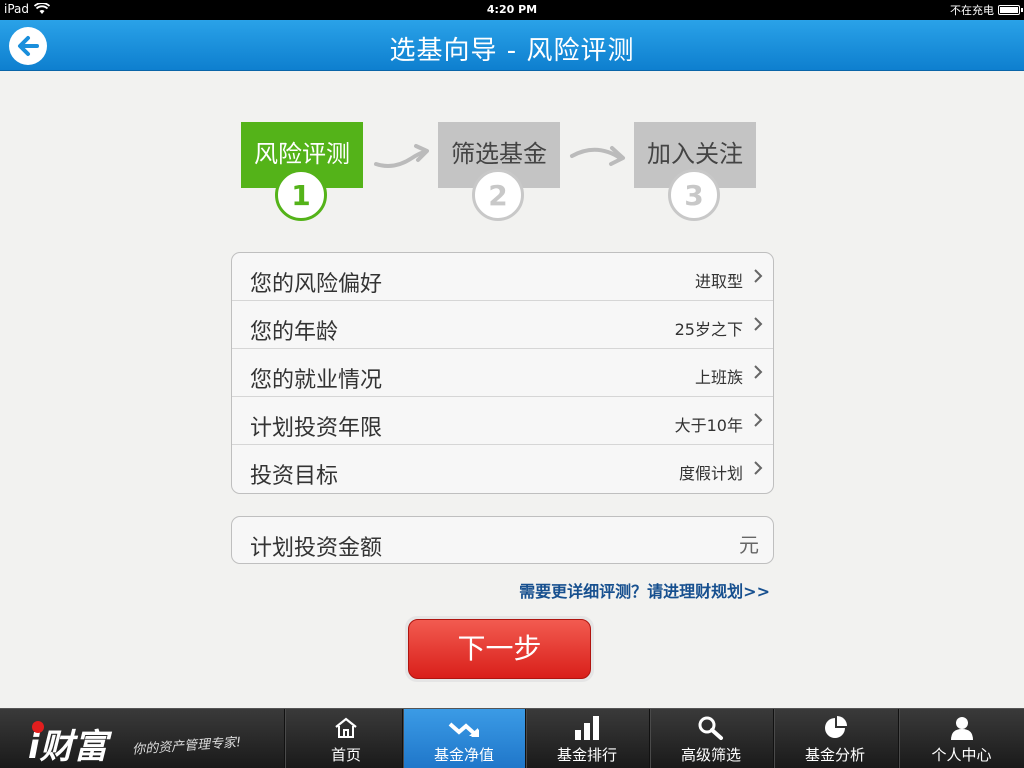  What do you see at coordinates (694, 195) in the screenshot?
I see `step-number-3: 3` at bounding box center [694, 195].